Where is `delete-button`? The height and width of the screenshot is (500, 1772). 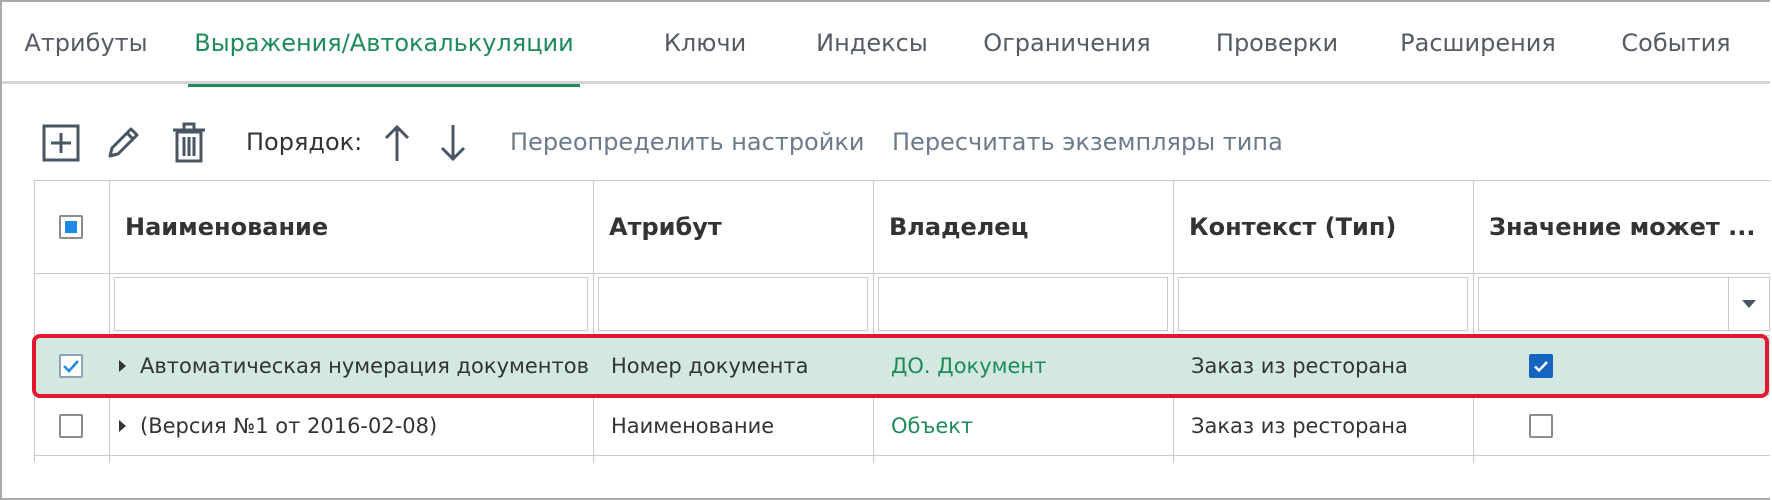
delete-button is located at coordinates (189, 143).